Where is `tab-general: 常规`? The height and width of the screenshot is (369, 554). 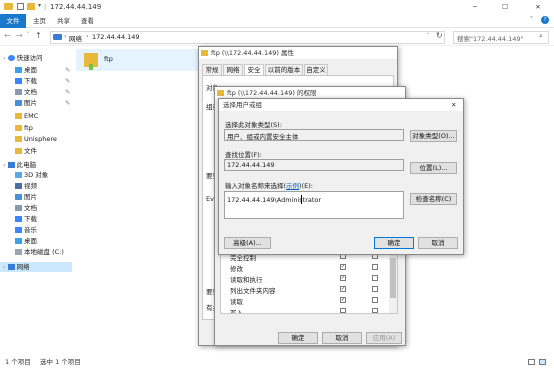 tab-general: 常规 is located at coordinates (212, 69).